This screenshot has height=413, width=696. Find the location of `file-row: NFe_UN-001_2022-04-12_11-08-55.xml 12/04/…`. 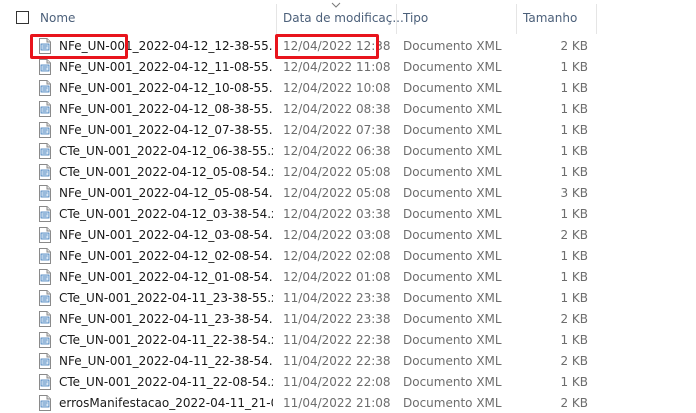

file-row: NFe_UN-001_2022-04-12_11-08-55.xml 12/04/… is located at coordinates (348, 67).